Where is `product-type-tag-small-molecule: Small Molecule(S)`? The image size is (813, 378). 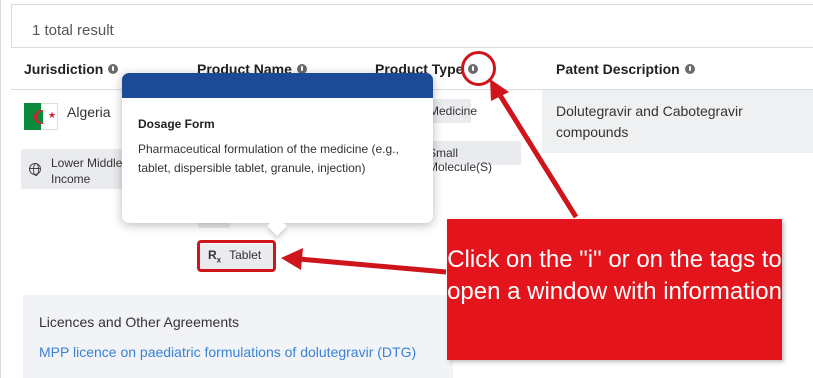
product-type-tag-small-molecule: Small Molecule(S) is located at coordinates (471, 157).